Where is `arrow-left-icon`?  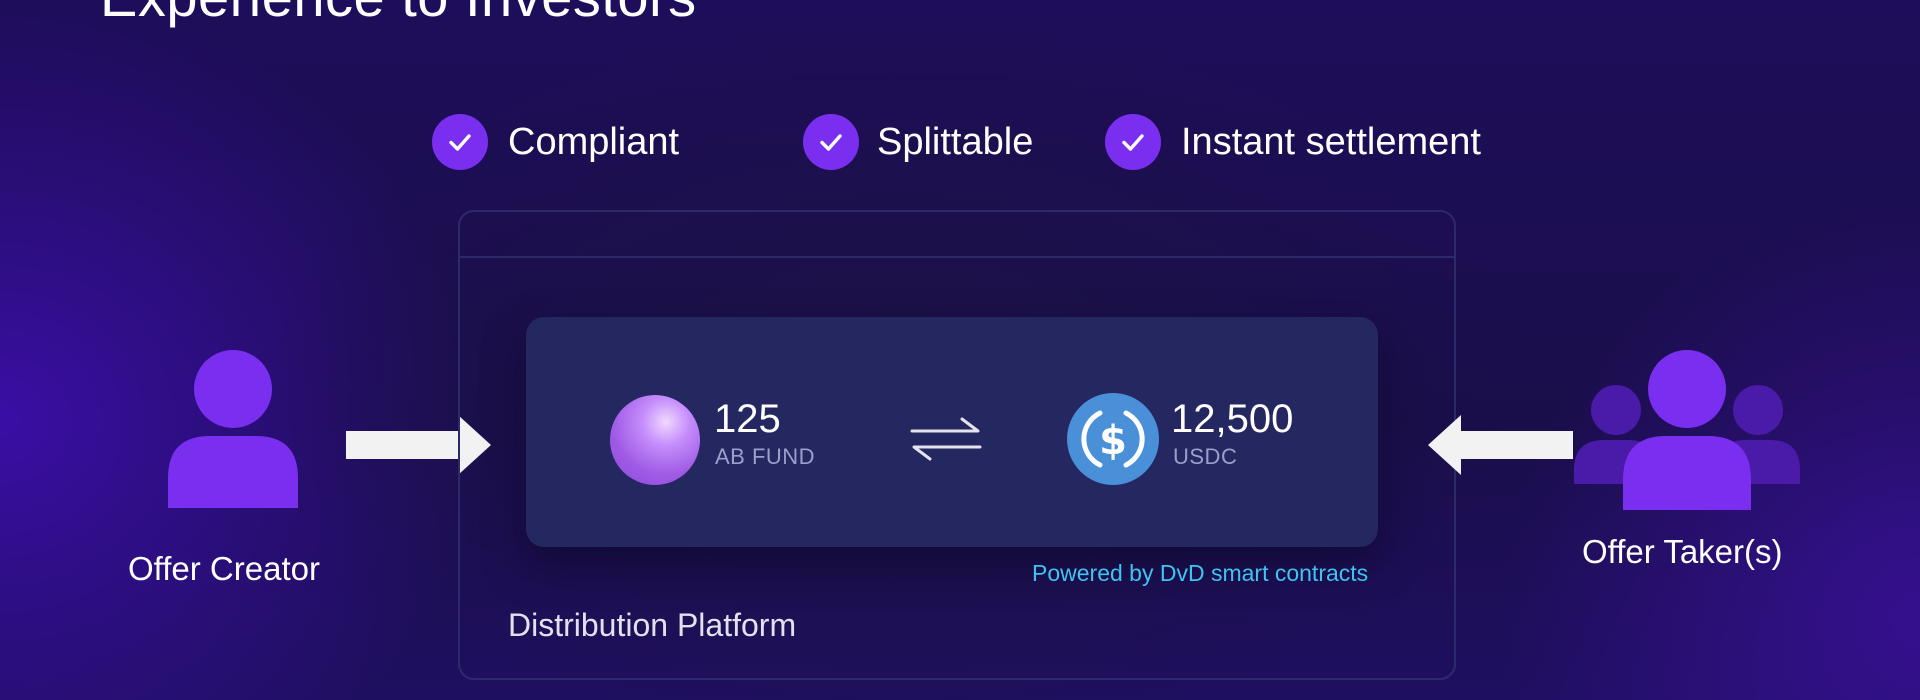 arrow-left-icon is located at coordinates (1500, 445).